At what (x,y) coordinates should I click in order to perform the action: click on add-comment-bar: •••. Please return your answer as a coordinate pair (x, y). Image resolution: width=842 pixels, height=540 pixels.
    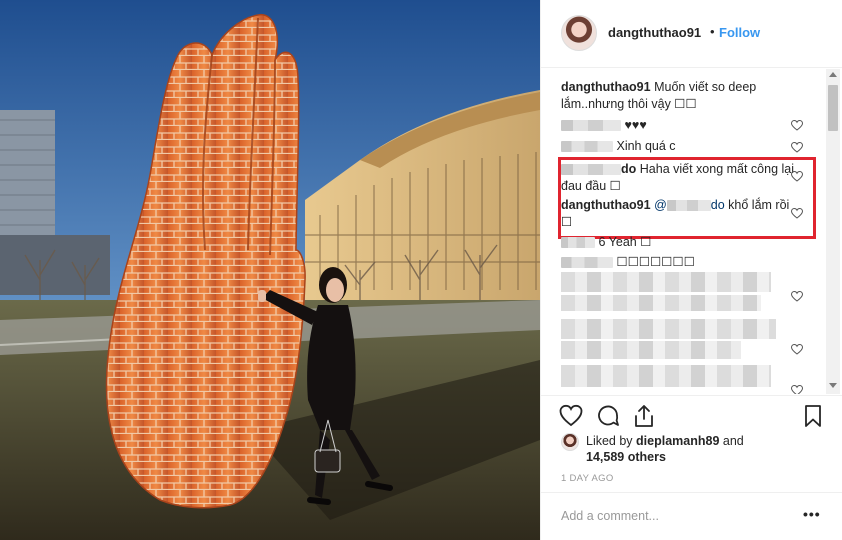
    Looking at the image, I should click on (691, 516).